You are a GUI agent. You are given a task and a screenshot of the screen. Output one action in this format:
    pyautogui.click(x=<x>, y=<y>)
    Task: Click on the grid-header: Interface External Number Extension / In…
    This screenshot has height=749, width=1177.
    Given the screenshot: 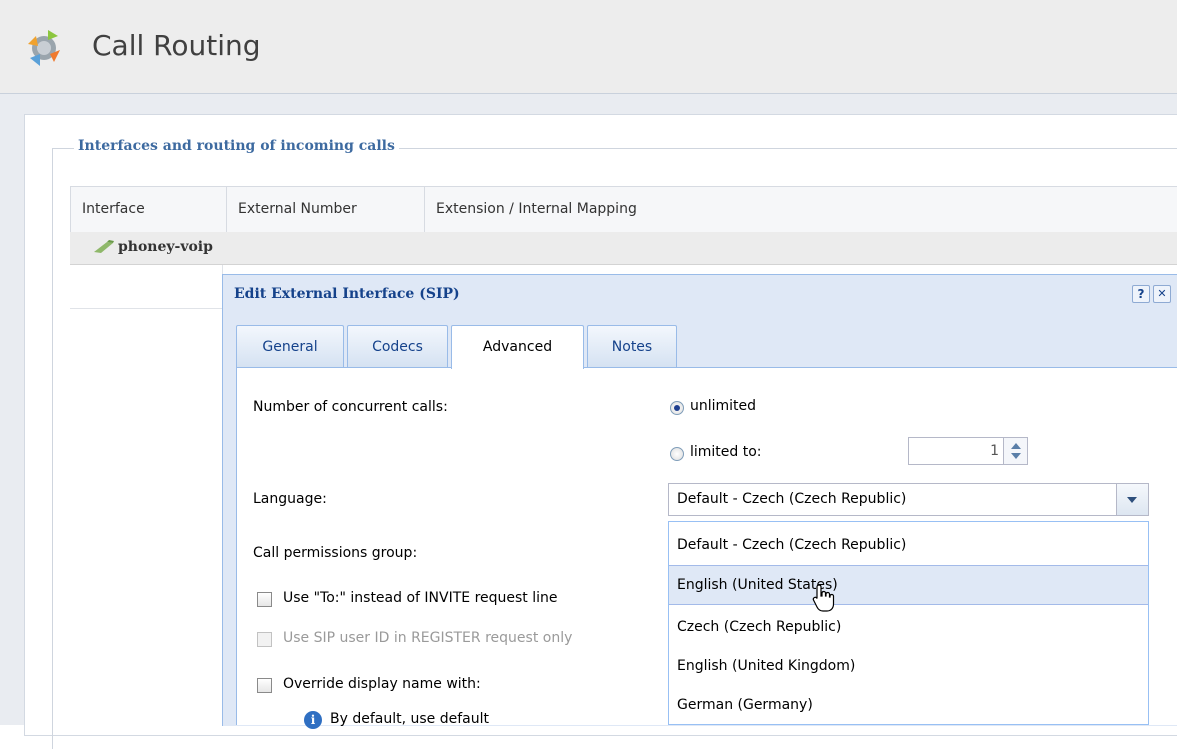 What is the action you would take?
    pyautogui.click(x=623, y=209)
    